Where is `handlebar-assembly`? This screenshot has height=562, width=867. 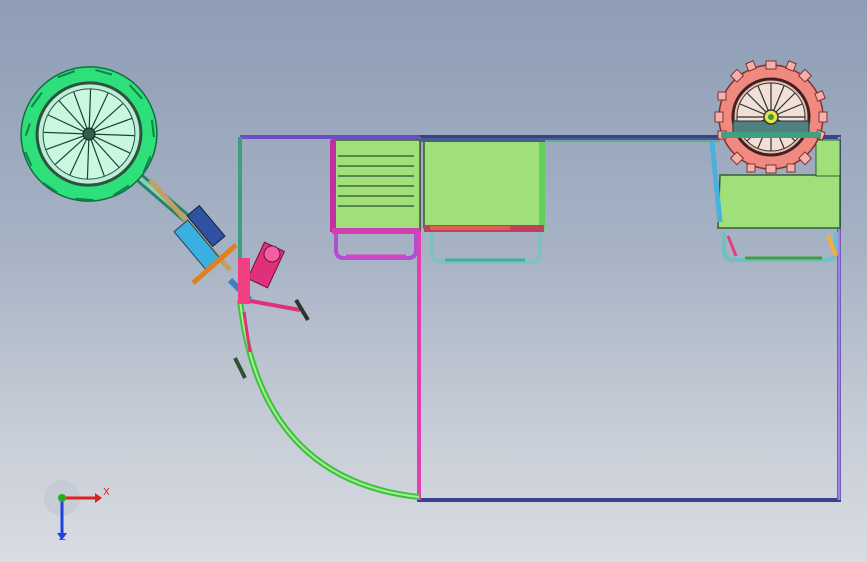
handlebar-assembly is located at coordinates (271, 310).